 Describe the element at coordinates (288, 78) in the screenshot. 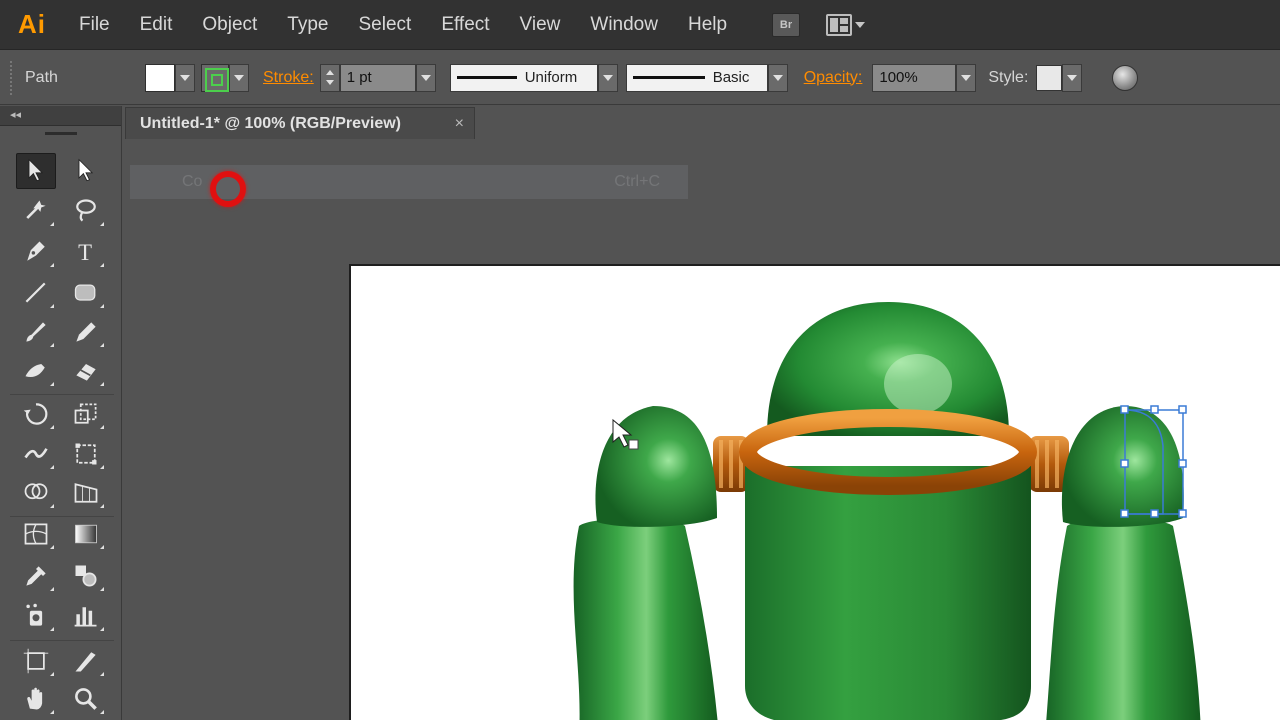

I see `stroke-panel-link: Stroke:` at that location.